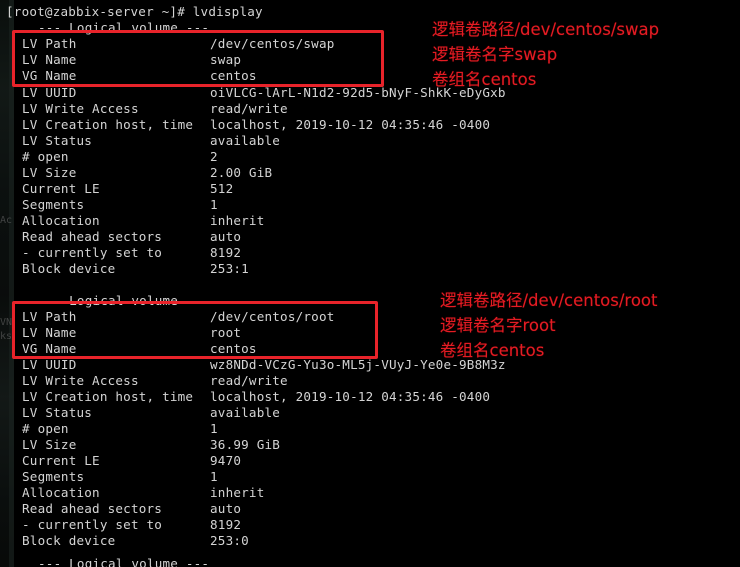 The image size is (740, 567). I want to click on row-open-count-swap: # open 2, so click(109, 157).